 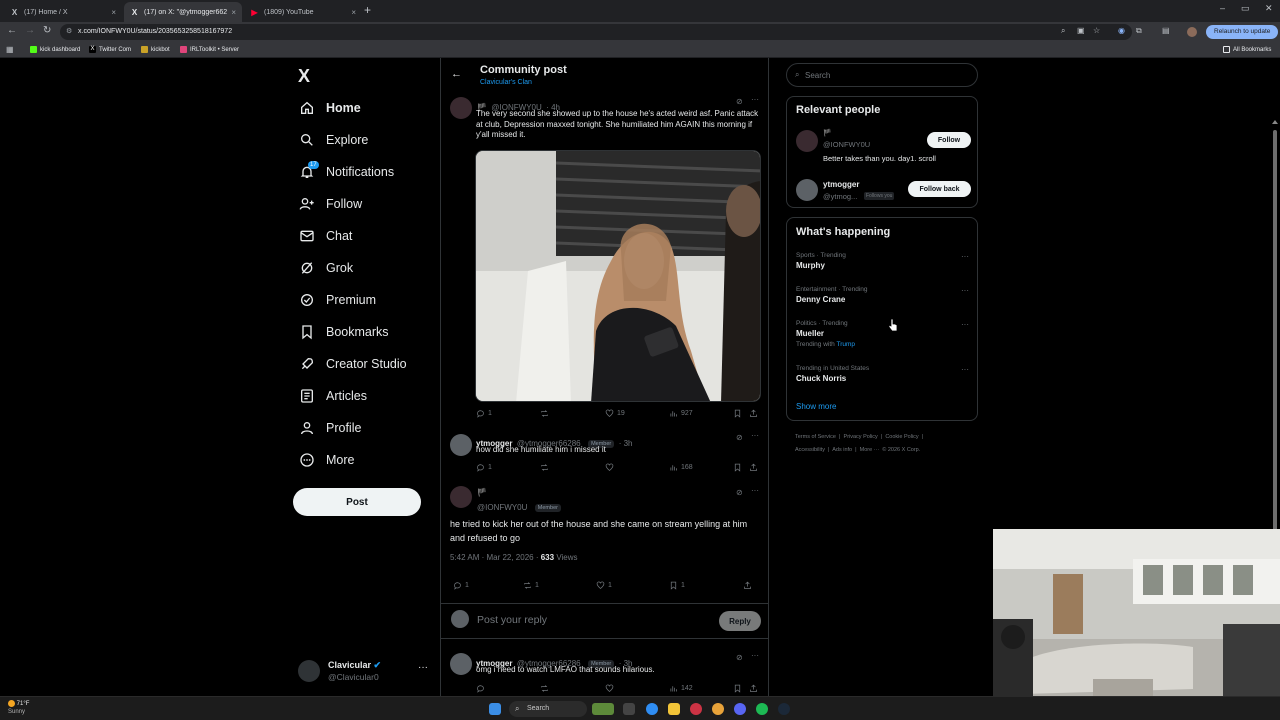 I want to click on widget-thumbnail-icon, so click(x=603, y=709).